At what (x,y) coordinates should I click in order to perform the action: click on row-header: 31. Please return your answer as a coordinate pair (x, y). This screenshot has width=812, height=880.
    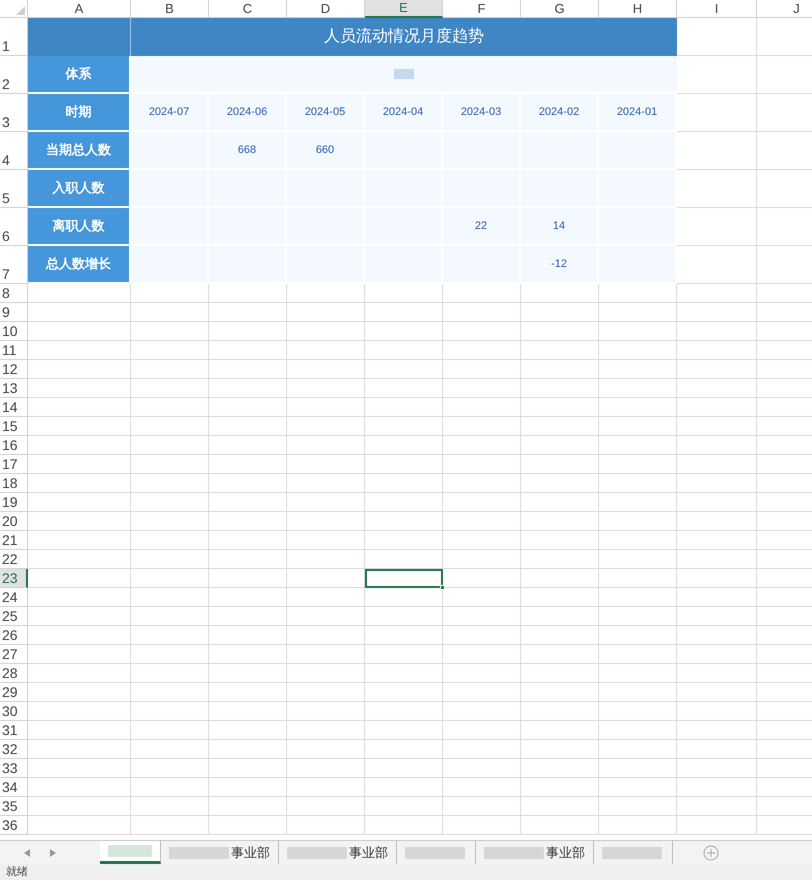
    Looking at the image, I should click on (14, 730).